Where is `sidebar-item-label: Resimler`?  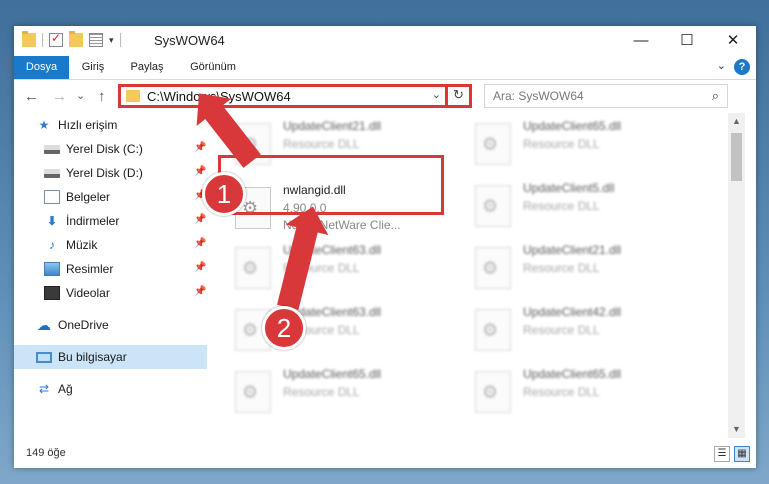
sidebar-item-label: Resimler is located at coordinates (90, 269).